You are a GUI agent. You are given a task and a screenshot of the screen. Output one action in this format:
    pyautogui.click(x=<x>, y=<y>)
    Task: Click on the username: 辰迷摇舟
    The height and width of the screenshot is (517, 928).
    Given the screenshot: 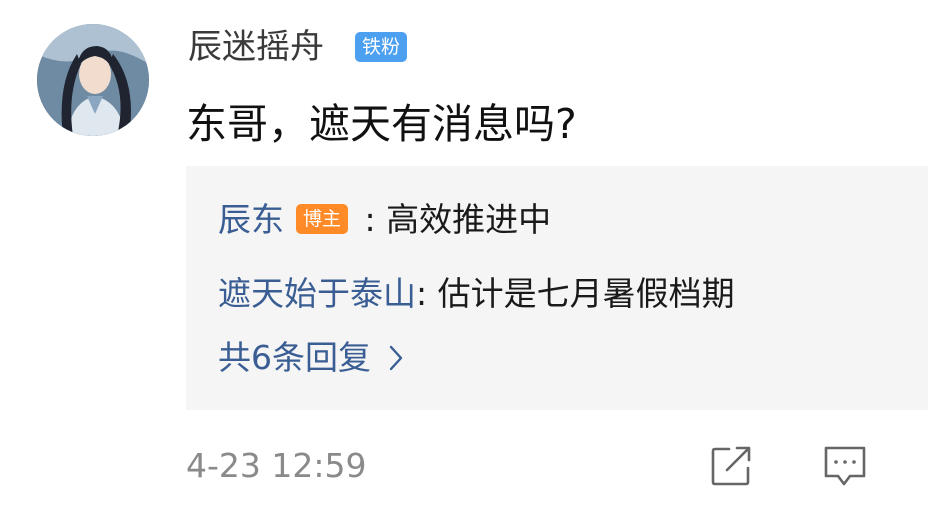 What is the action you would take?
    pyautogui.click(x=256, y=47)
    